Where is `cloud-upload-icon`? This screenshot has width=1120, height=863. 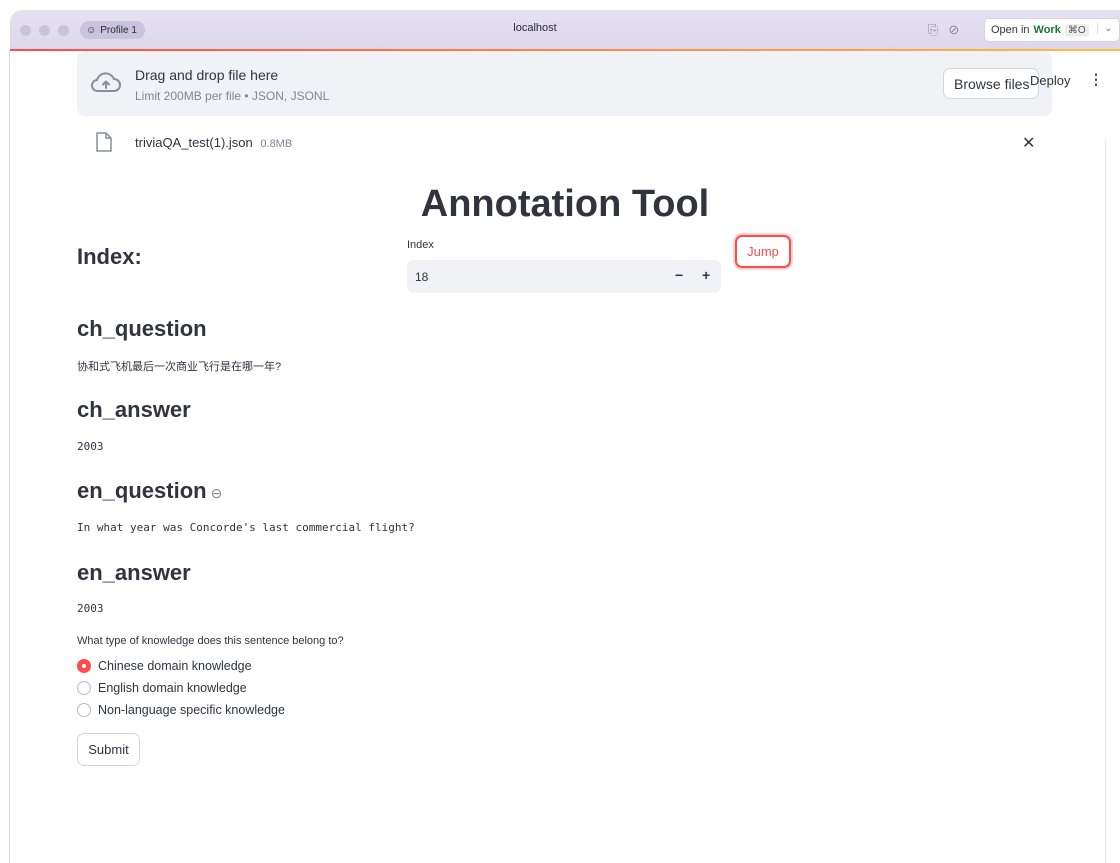 cloud-upload-icon is located at coordinates (106, 82).